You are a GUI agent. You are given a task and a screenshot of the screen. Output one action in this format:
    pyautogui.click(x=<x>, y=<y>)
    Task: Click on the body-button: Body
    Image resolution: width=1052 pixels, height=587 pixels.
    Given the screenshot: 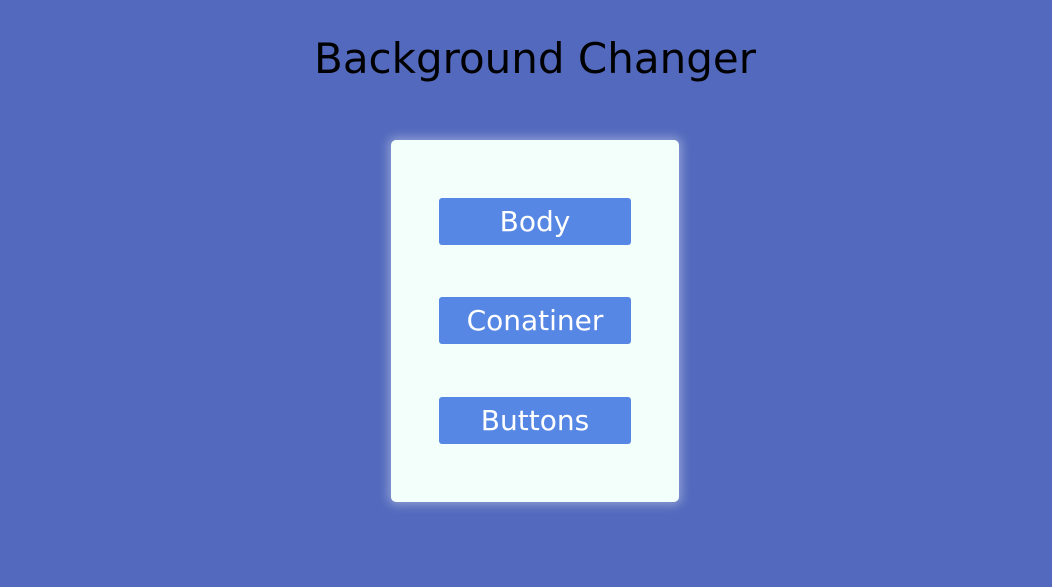 What is the action you would take?
    pyautogui.click(x=535, y=221)
    